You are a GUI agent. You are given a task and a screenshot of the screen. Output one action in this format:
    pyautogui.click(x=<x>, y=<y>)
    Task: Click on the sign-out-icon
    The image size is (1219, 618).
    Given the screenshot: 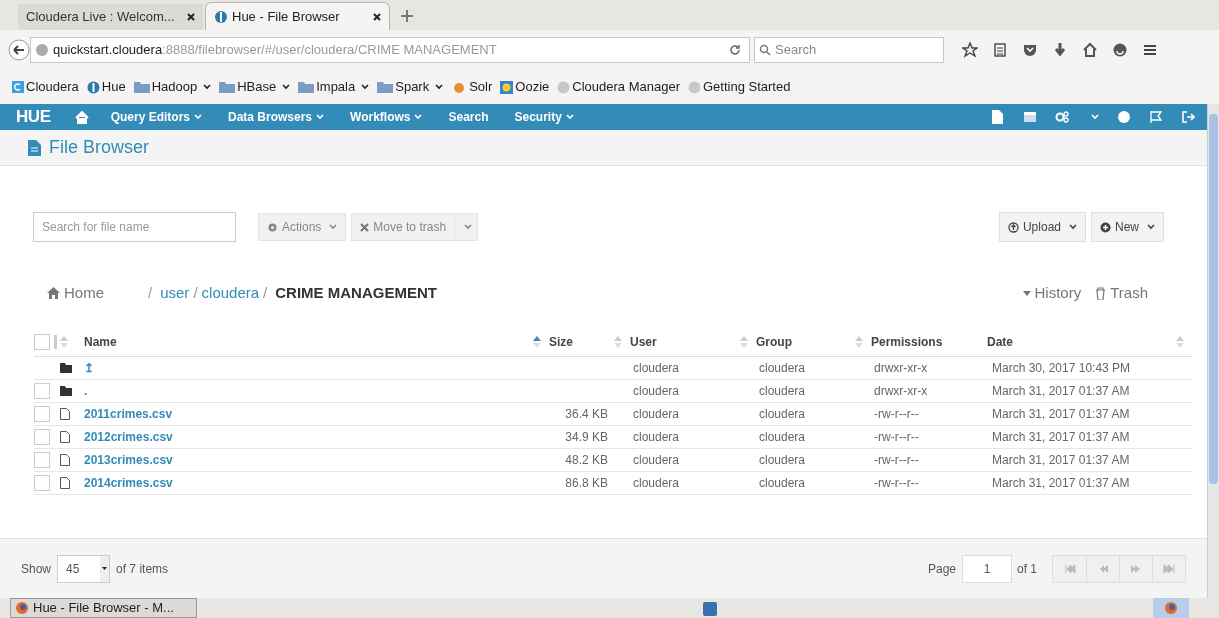 What is the action you would take?
    pyautogui.click(x=1188, y=117)
    